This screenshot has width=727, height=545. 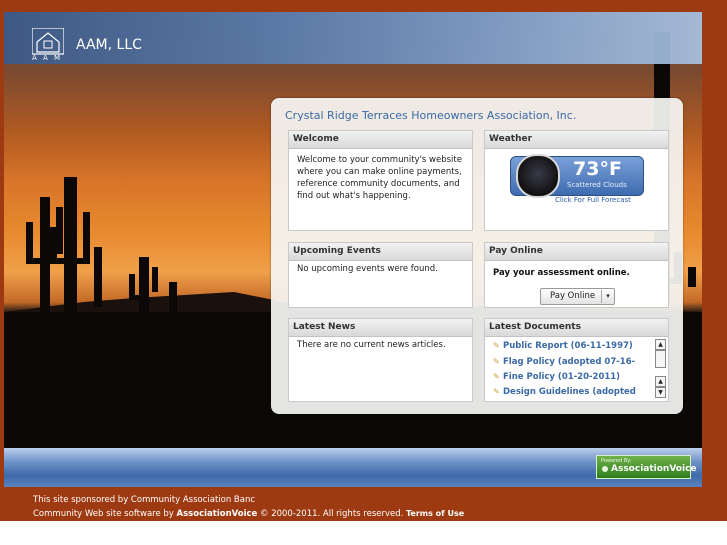 I want to click on software-brand: AssociationVoice, so click(x=217, y=514).